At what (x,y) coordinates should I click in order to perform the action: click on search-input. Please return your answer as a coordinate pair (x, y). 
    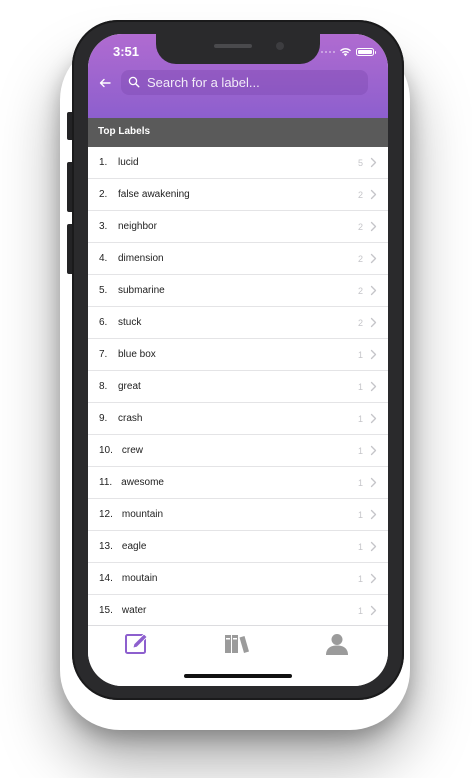
    Looking at the image, I should click on (247, 82).